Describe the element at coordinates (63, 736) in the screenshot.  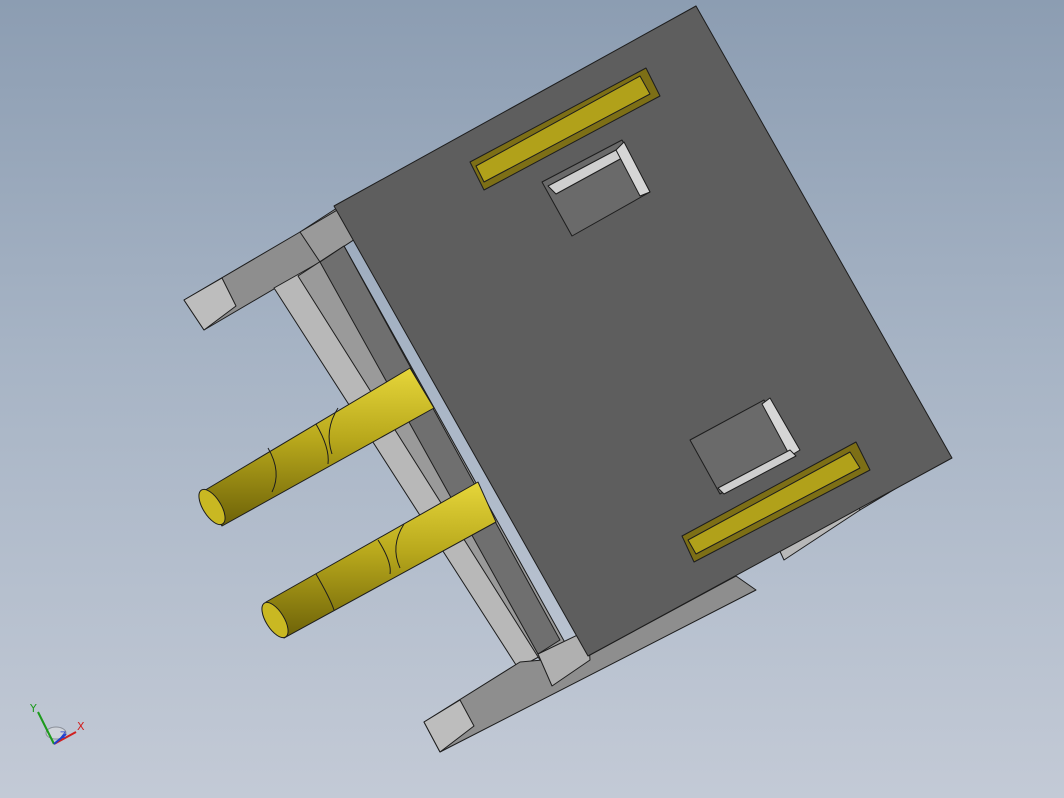
I see `triad-z-label: Z` at that location.